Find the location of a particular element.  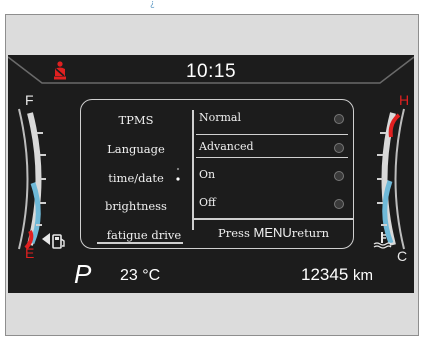

hint-menu-key: MENU is located at coordinates (272, 232).